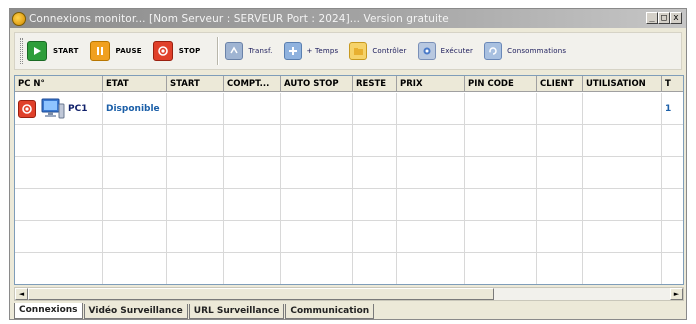  I want to click on reste-cell, so click(375, 109).